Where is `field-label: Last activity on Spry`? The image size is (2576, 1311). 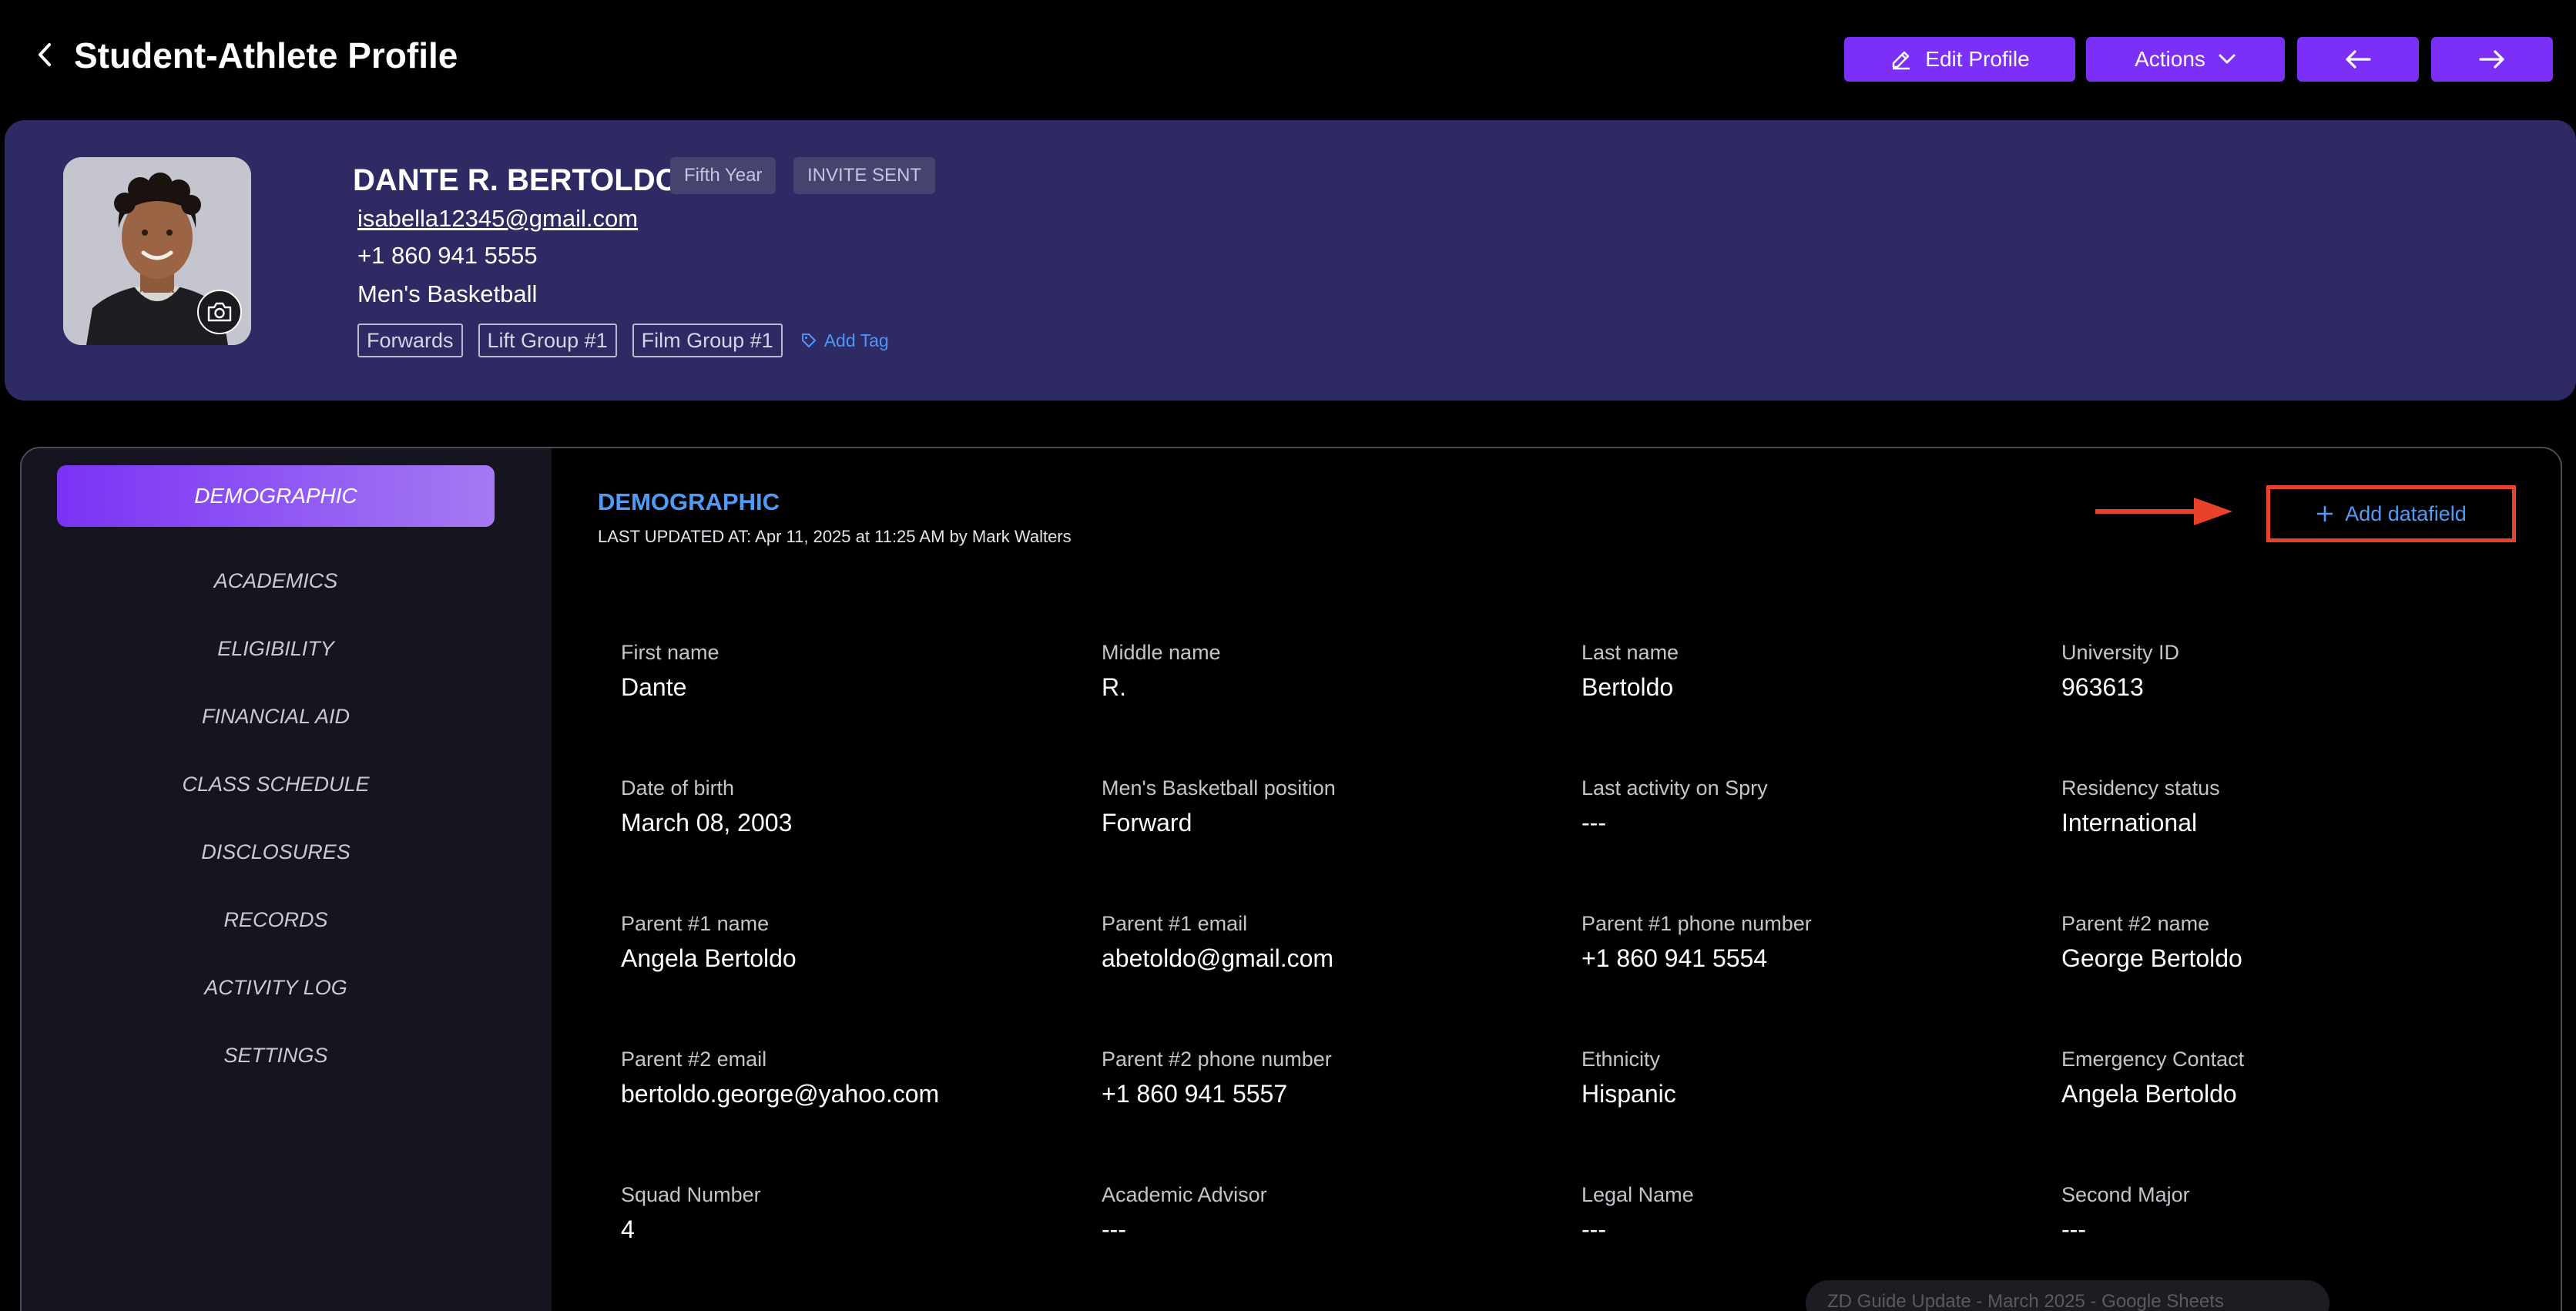
field-label: Last activity on Spry is located at coordinates (1674, 788).